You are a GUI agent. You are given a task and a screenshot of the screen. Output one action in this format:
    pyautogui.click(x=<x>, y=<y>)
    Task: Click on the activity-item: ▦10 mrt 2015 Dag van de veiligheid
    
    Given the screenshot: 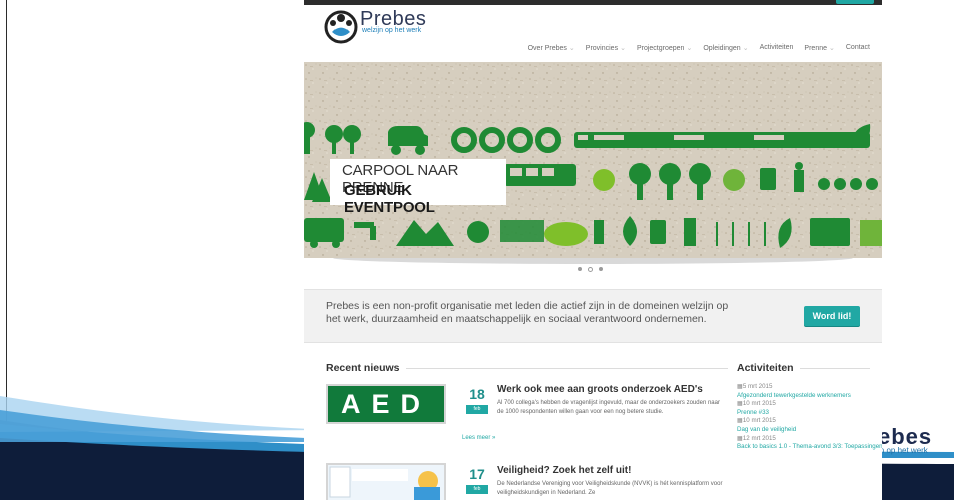 What is the action you would take?
    pyautogui.click(x=809, y=425)
    